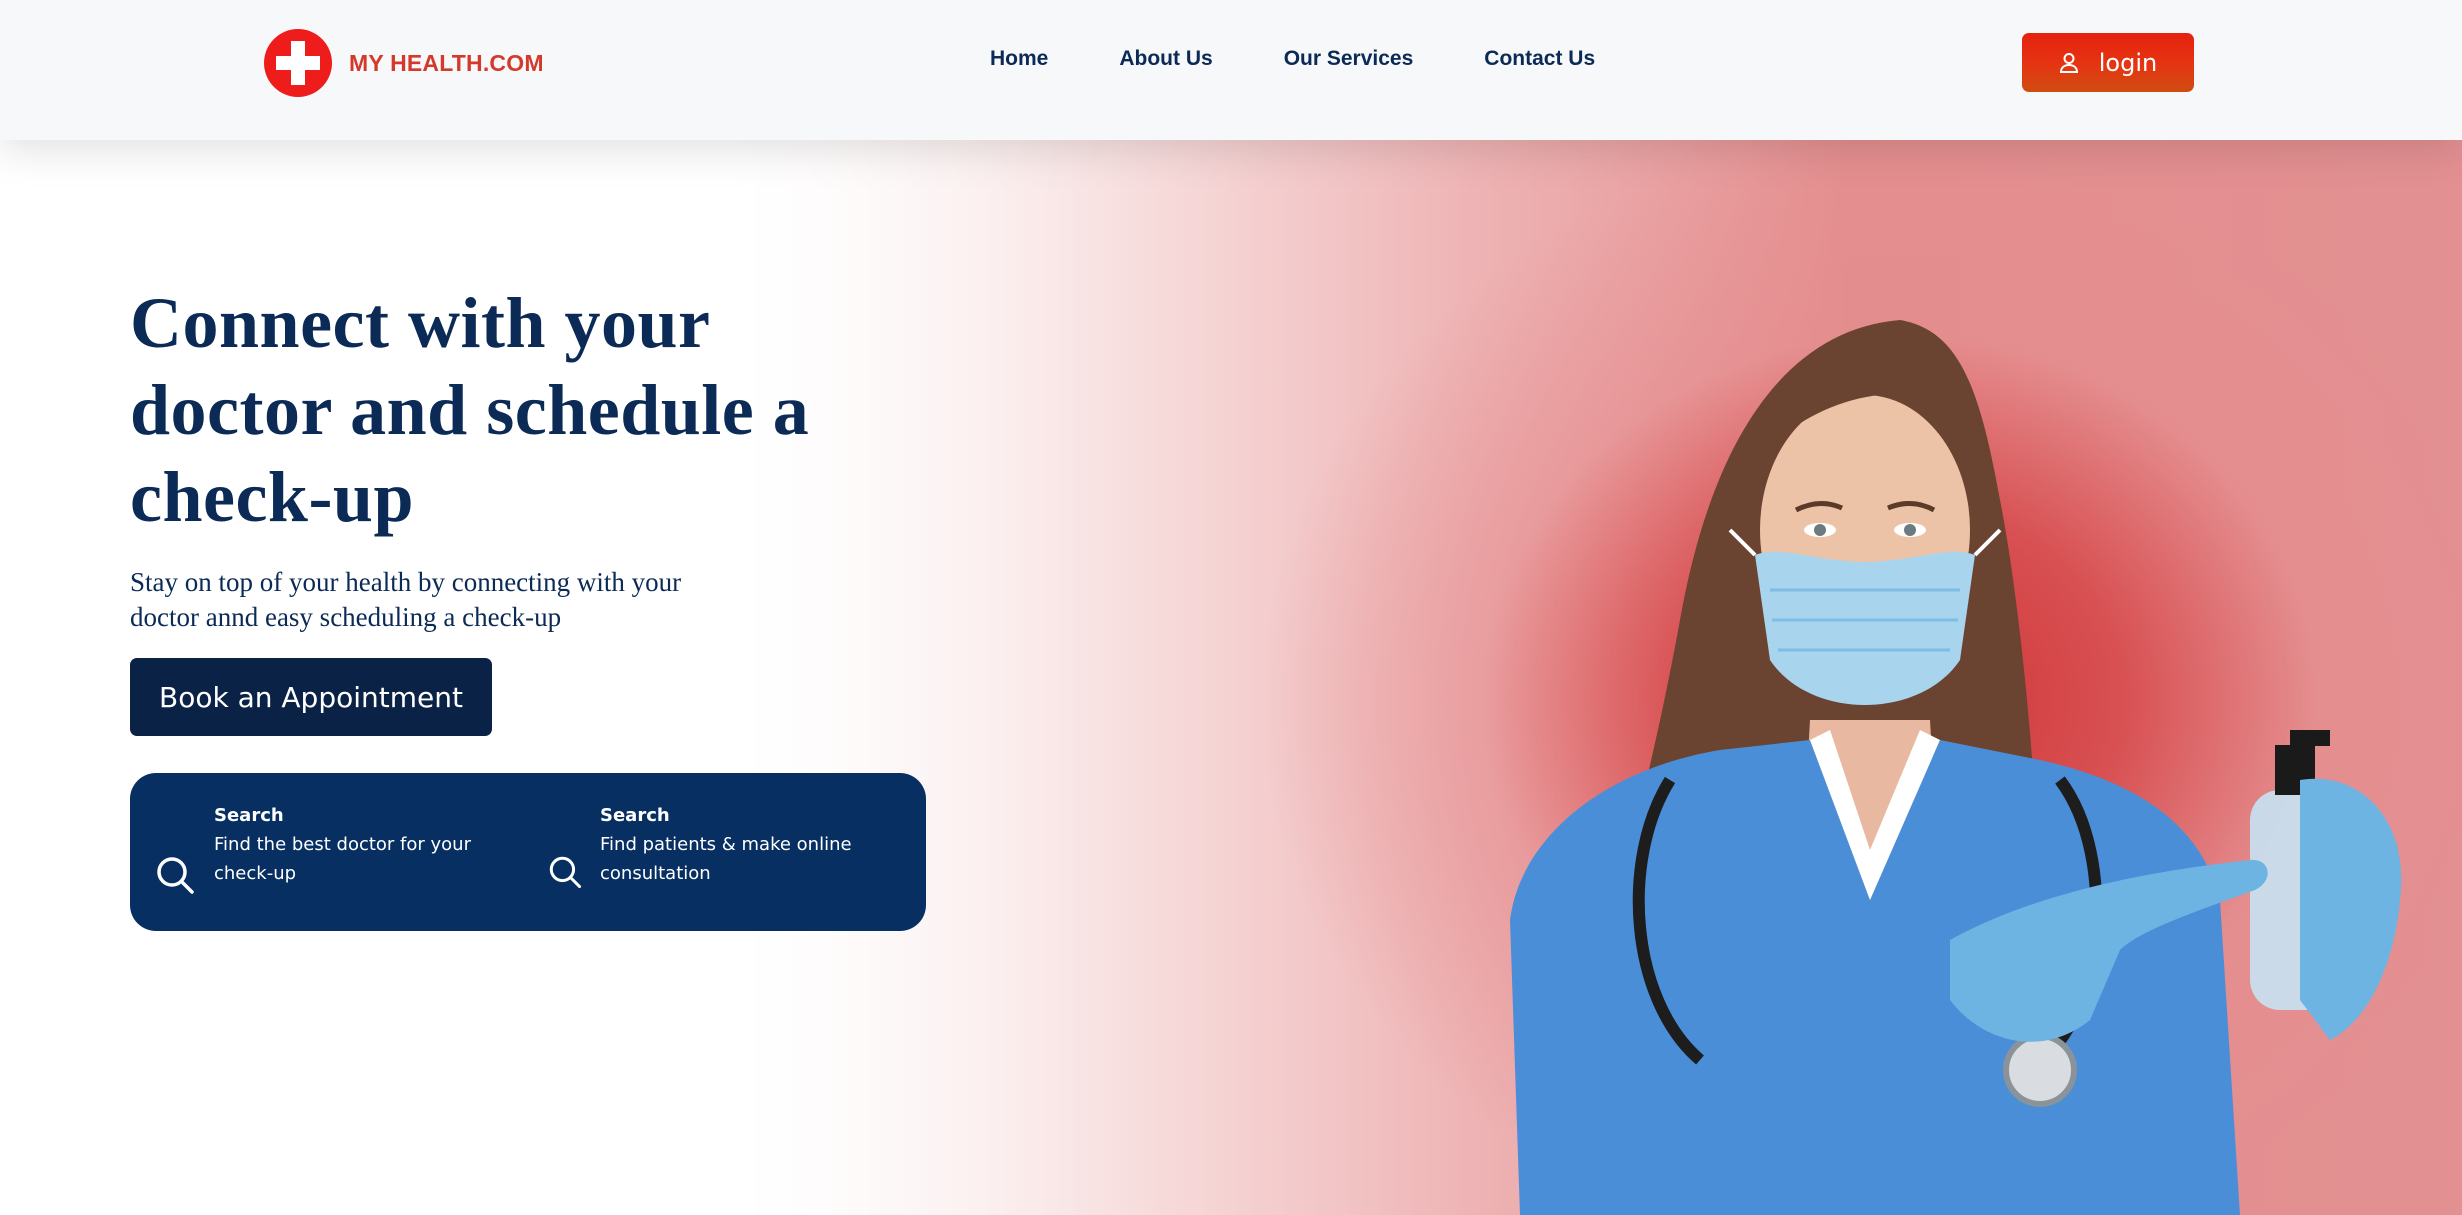 Image resolution: width=2462 pixels, height=1215 pixels. I want to click on book-appointment-button: Book an Appointment, so click(311, 697).